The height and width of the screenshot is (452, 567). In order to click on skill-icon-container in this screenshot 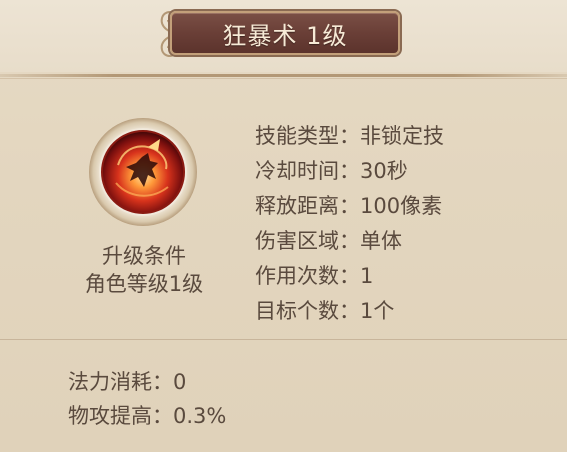, I will do `click(143, 172)`.